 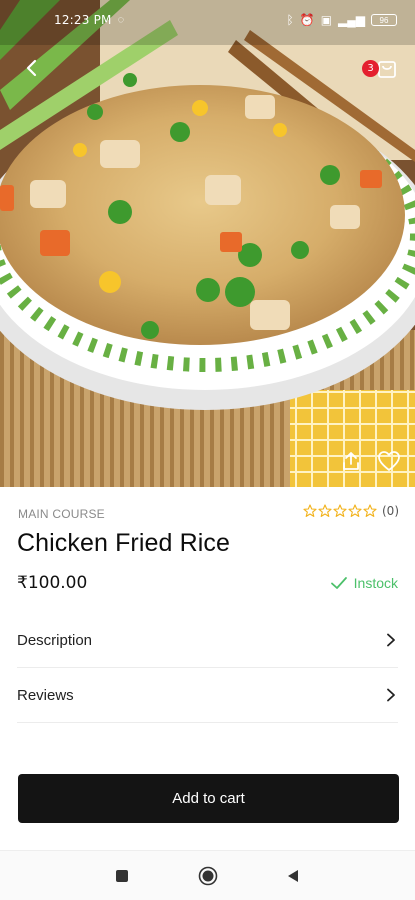 I want to click on share-icon, so click(x=351, y=461).